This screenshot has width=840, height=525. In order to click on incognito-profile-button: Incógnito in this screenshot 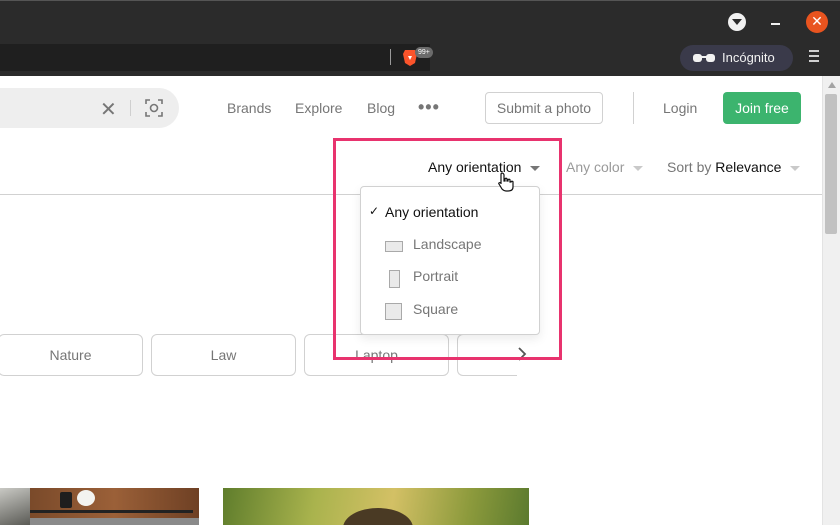, I will do `click(736, 58)`.